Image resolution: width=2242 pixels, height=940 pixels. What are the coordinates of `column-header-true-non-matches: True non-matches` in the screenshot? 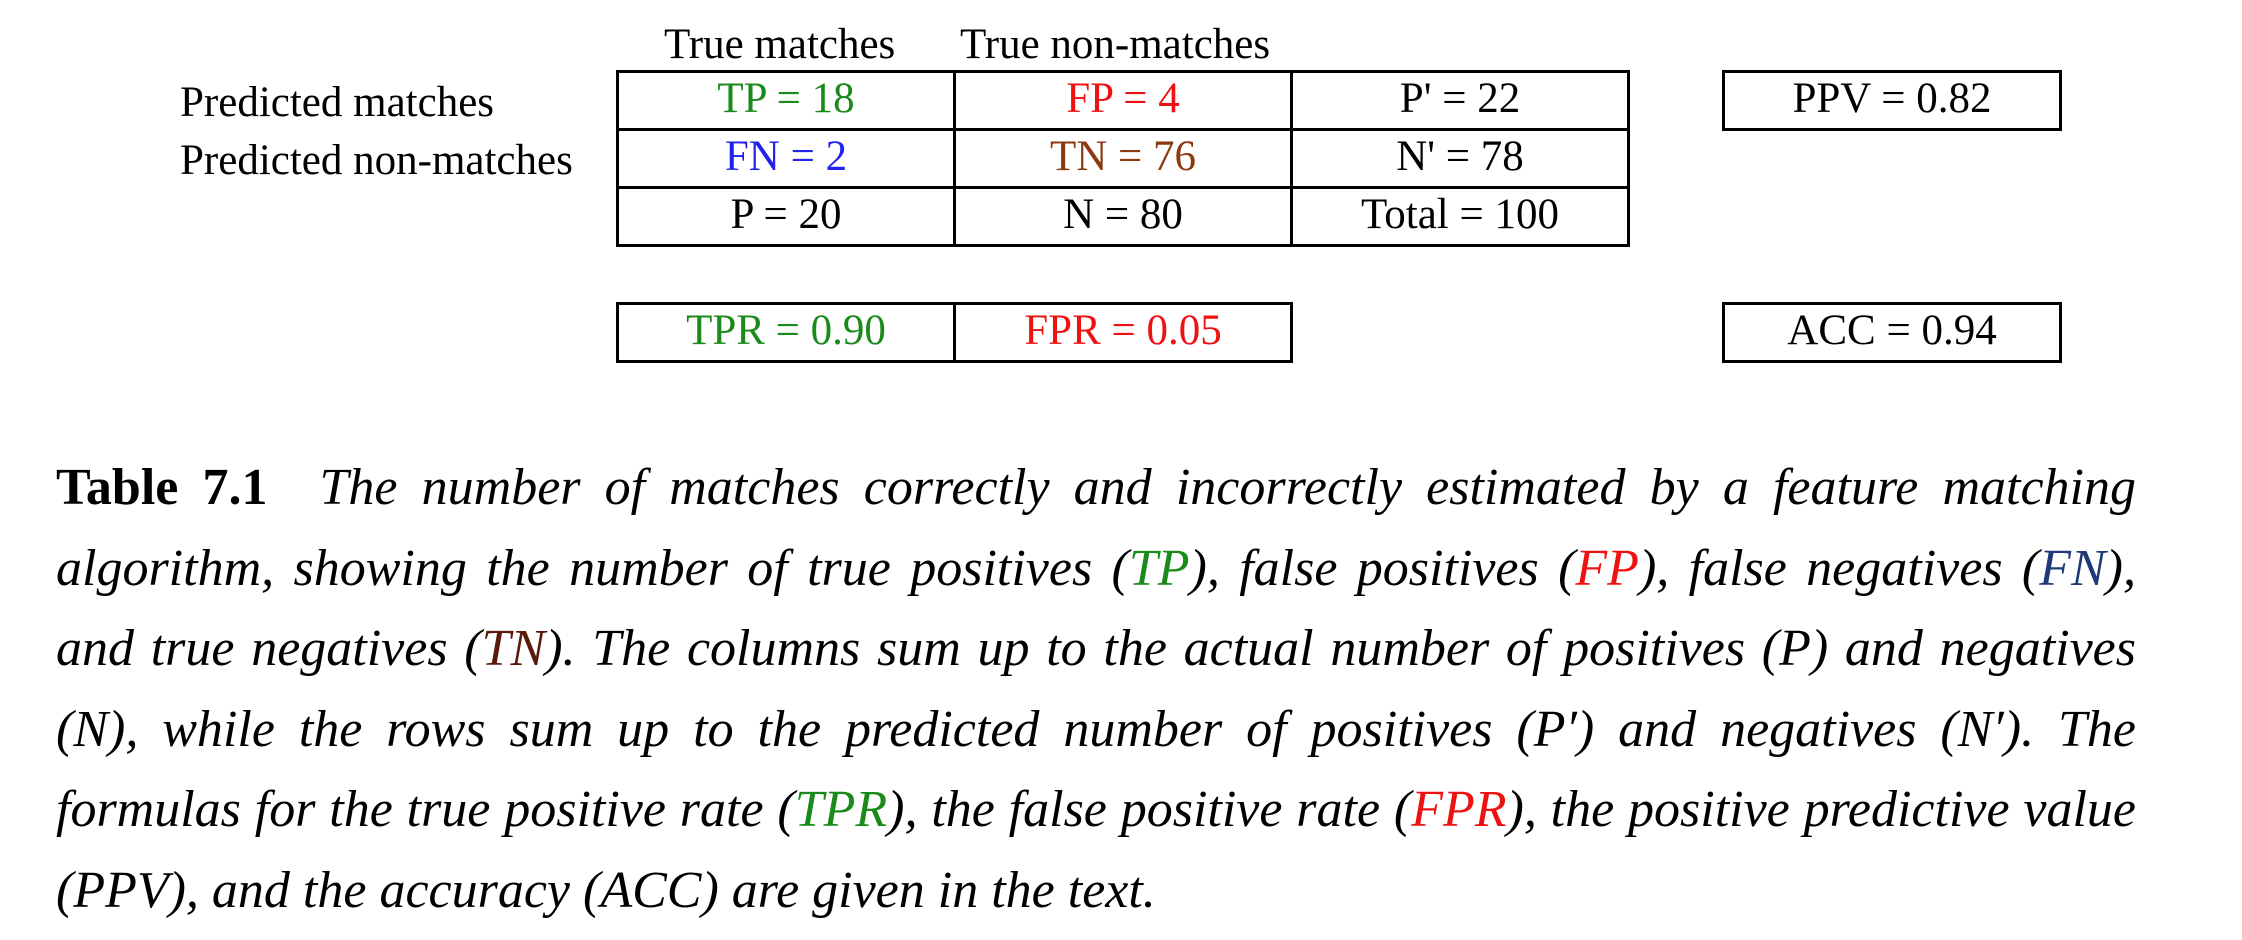 It's located at (1115, 44).